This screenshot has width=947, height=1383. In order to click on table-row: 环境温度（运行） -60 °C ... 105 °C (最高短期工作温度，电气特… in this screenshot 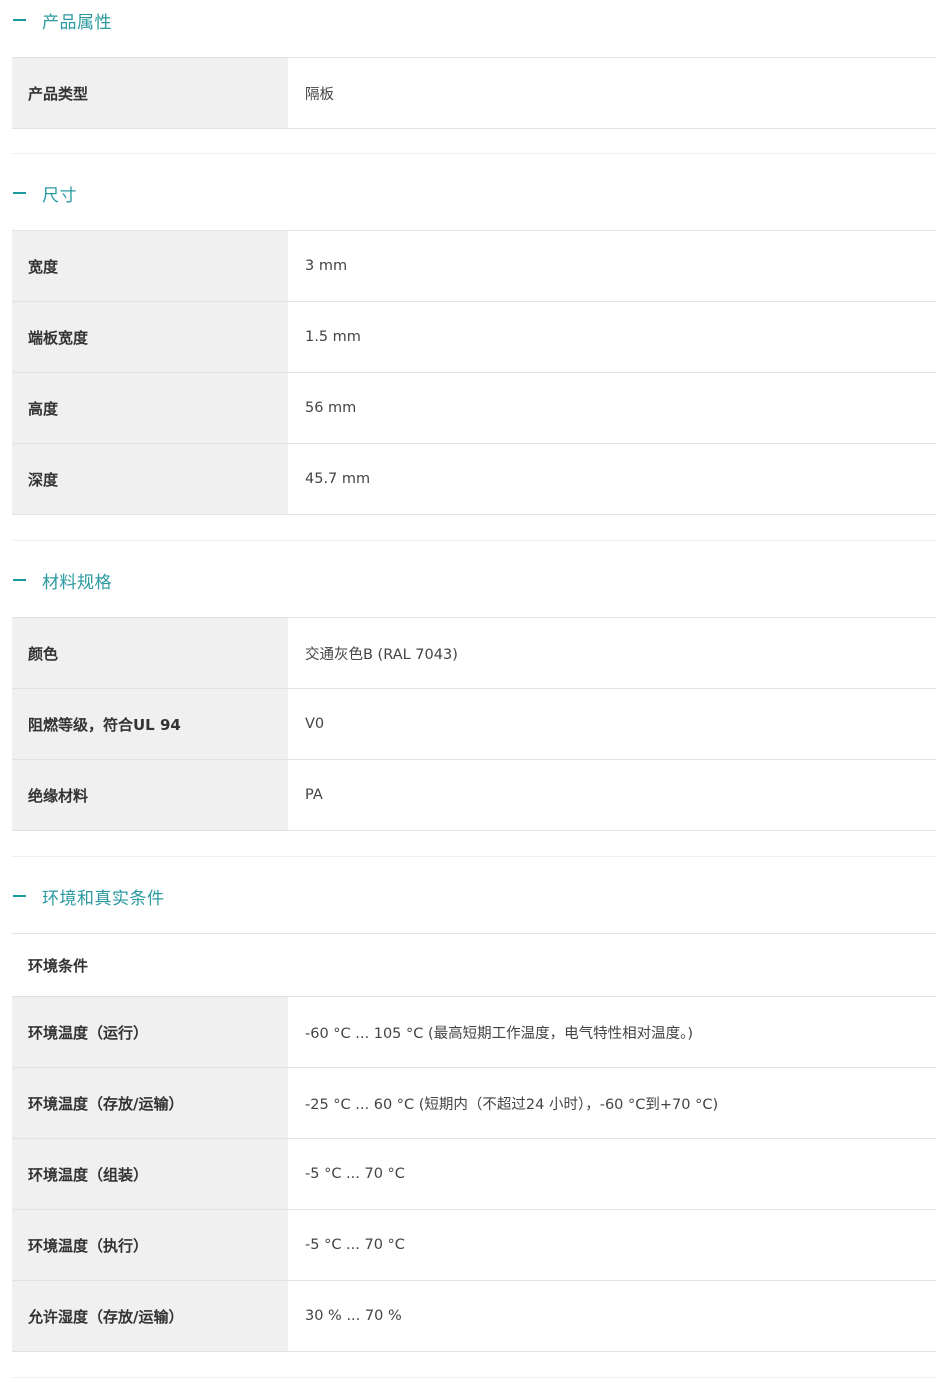, I will do `click(474, 1032)`.